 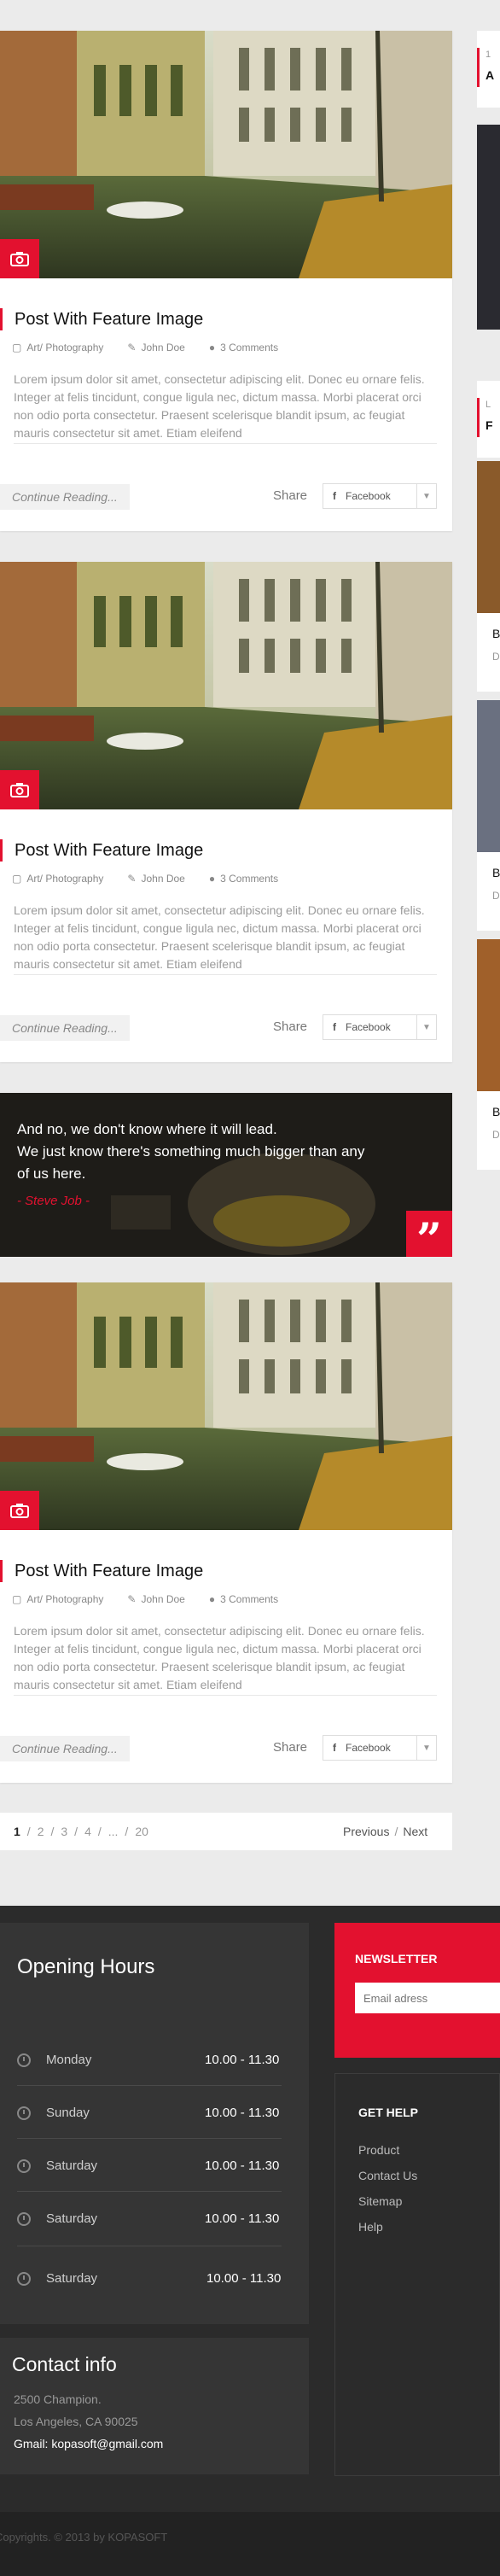 What do you see at coordinates (53, 2113) in the screenshot?
I see `hours-row-day: Sunday` at bounding box center [53, 2113].